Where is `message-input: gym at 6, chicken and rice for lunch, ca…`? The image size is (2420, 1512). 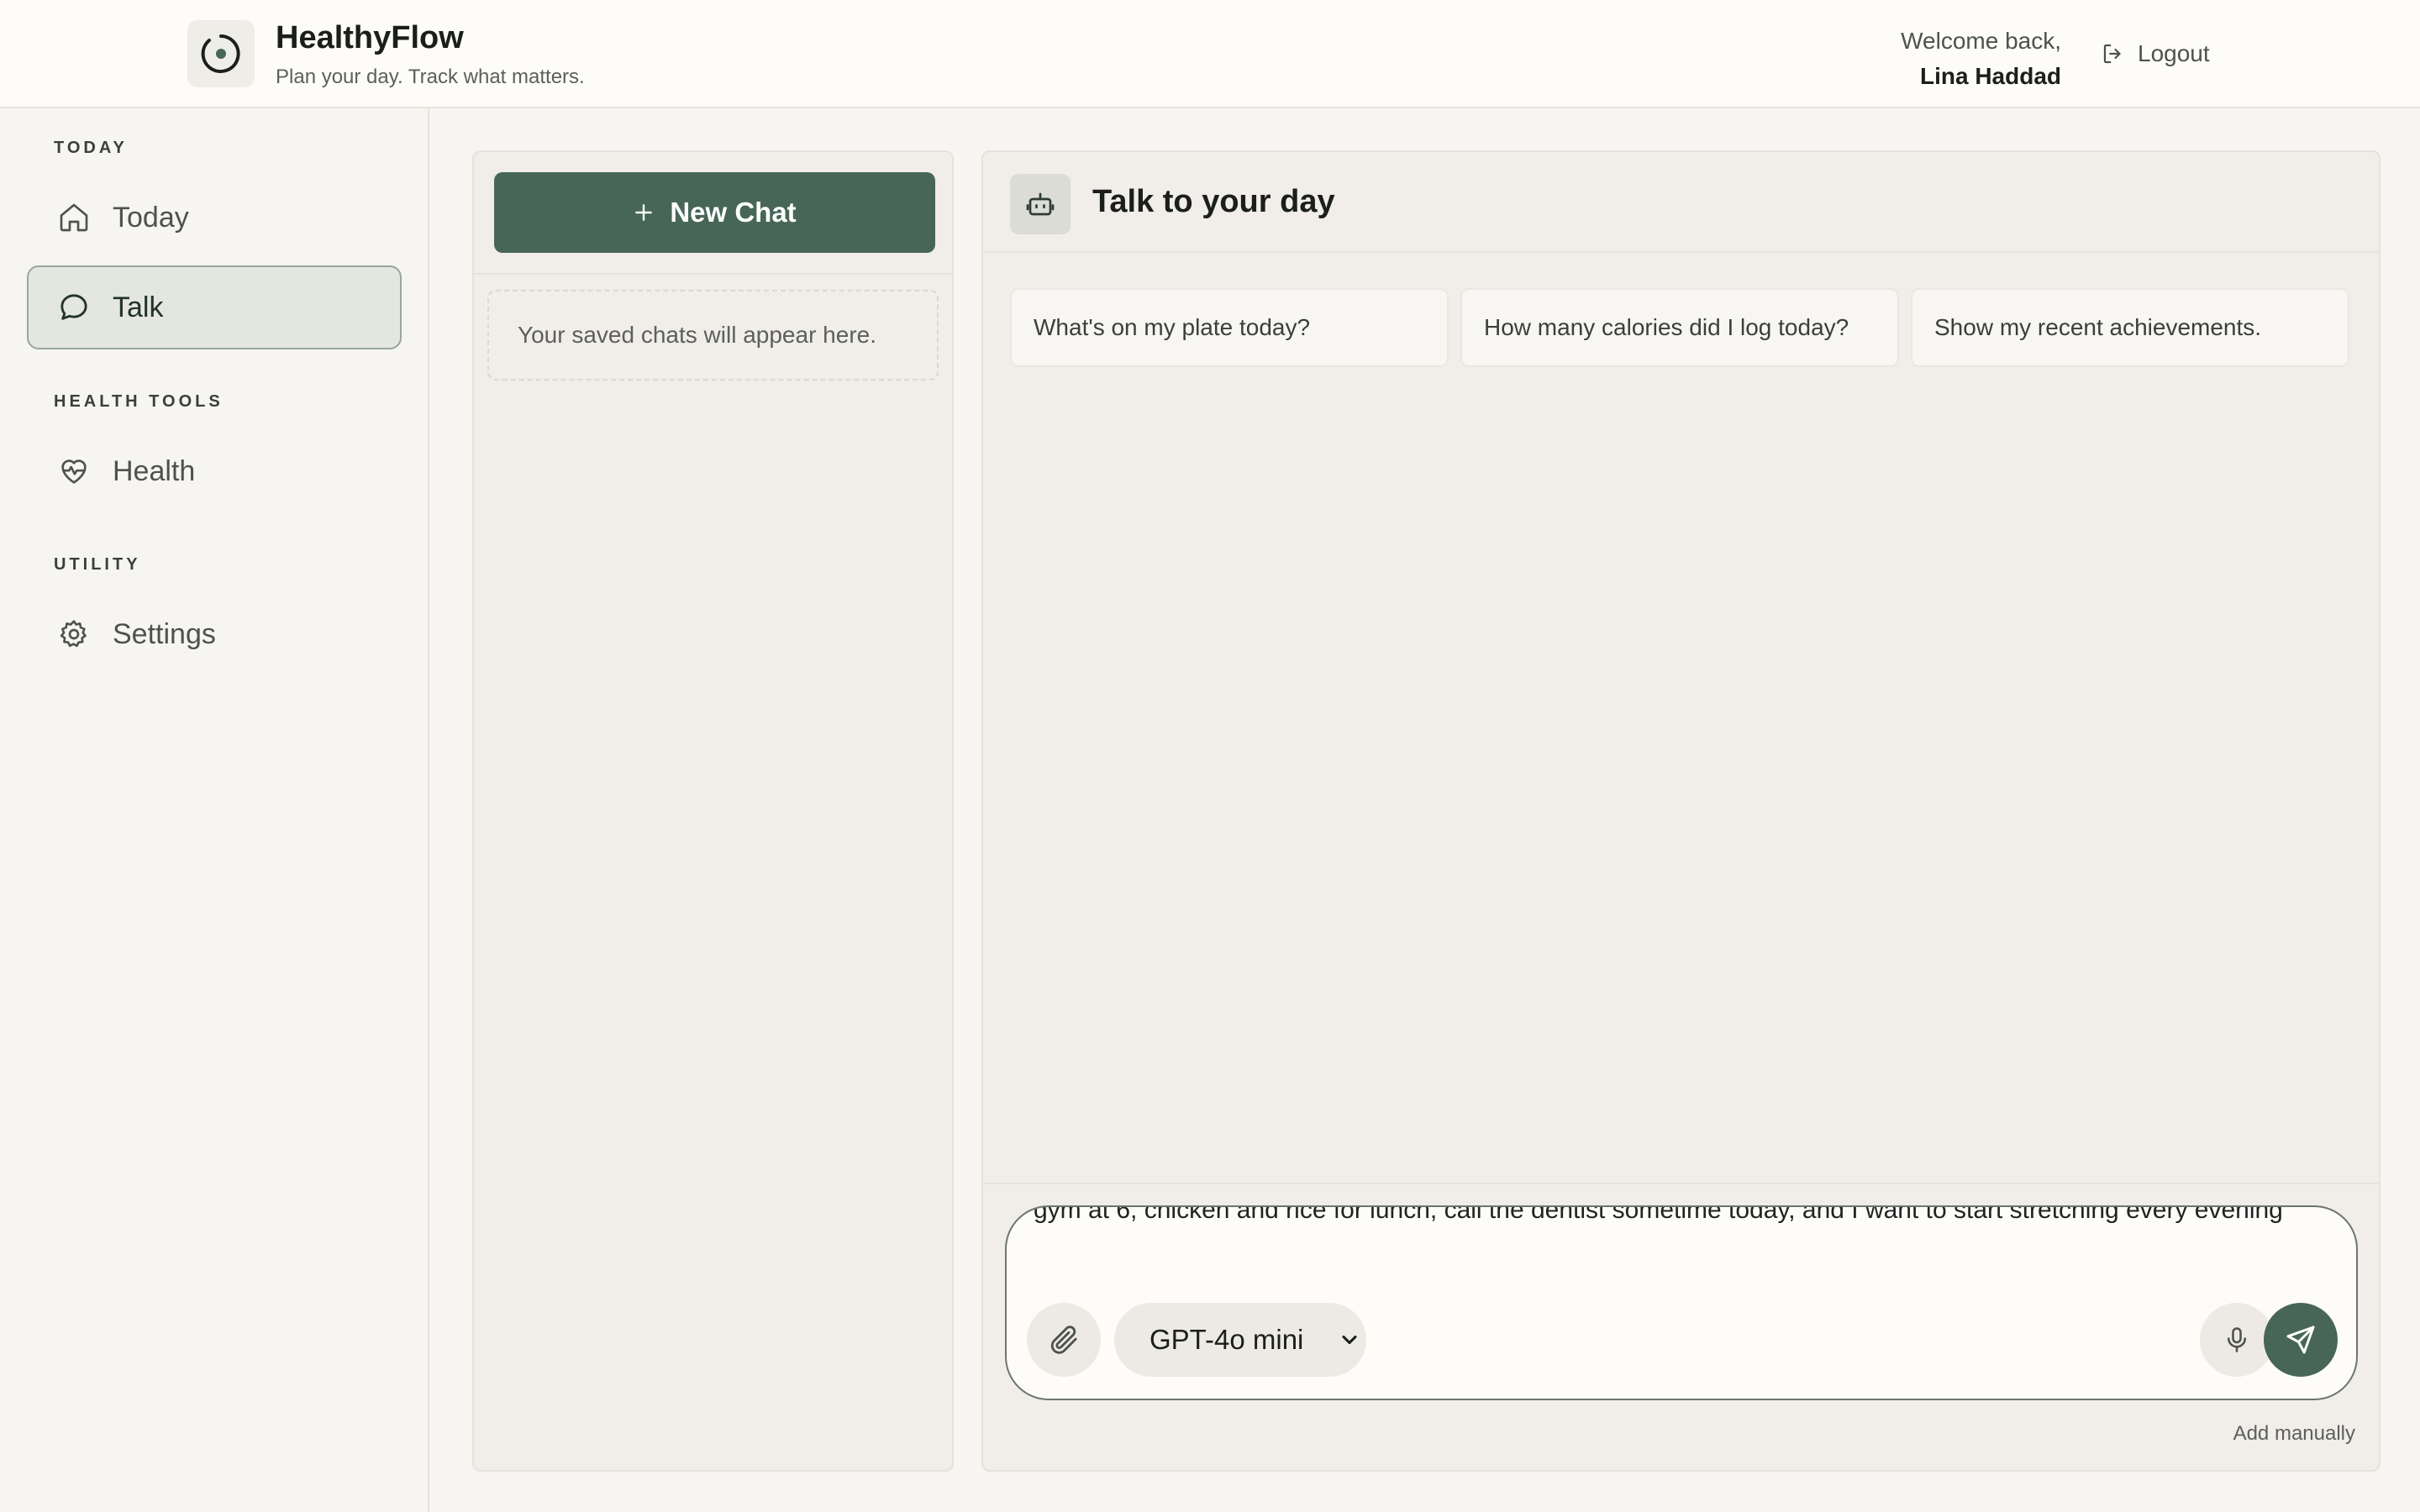 message-input: gym at 6, chicken and rice for lunch, ca… is located at coordinates (1689, 1219).